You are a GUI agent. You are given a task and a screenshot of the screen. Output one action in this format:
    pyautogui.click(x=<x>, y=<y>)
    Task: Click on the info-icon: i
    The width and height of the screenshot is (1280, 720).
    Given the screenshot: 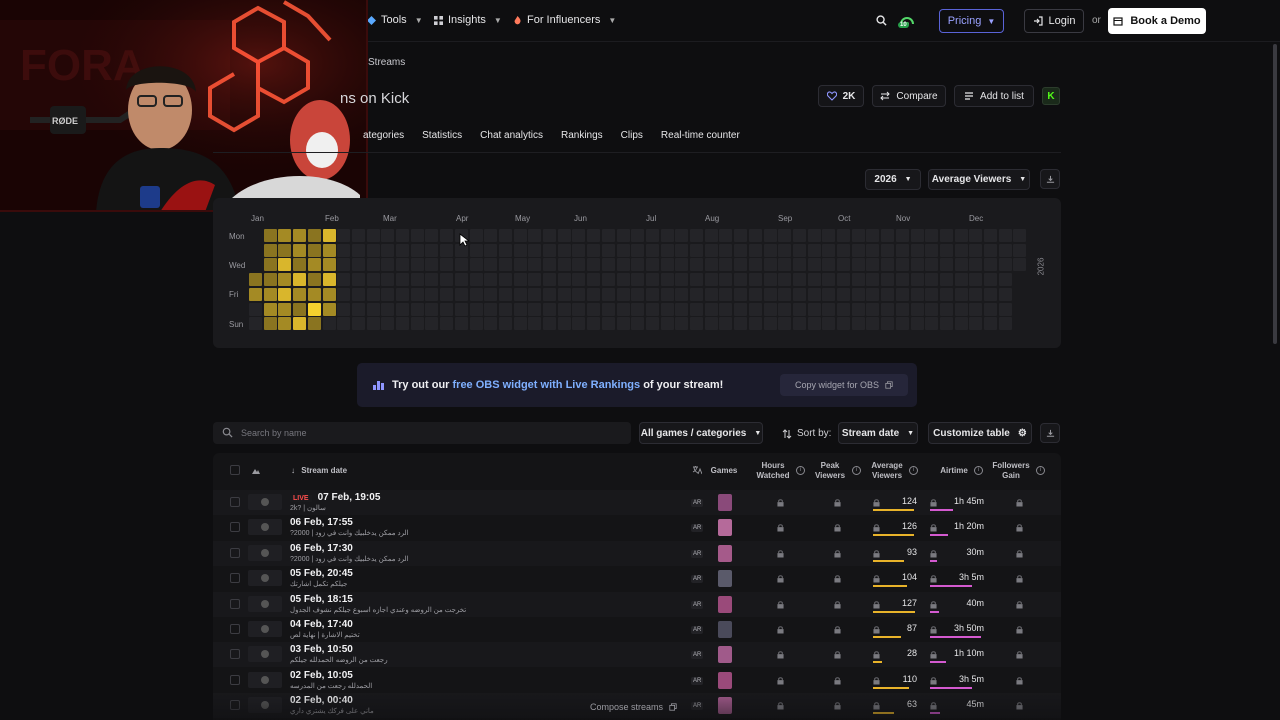 What is the action you would take?
    pyautogui.click(x=1040, y=470)
    